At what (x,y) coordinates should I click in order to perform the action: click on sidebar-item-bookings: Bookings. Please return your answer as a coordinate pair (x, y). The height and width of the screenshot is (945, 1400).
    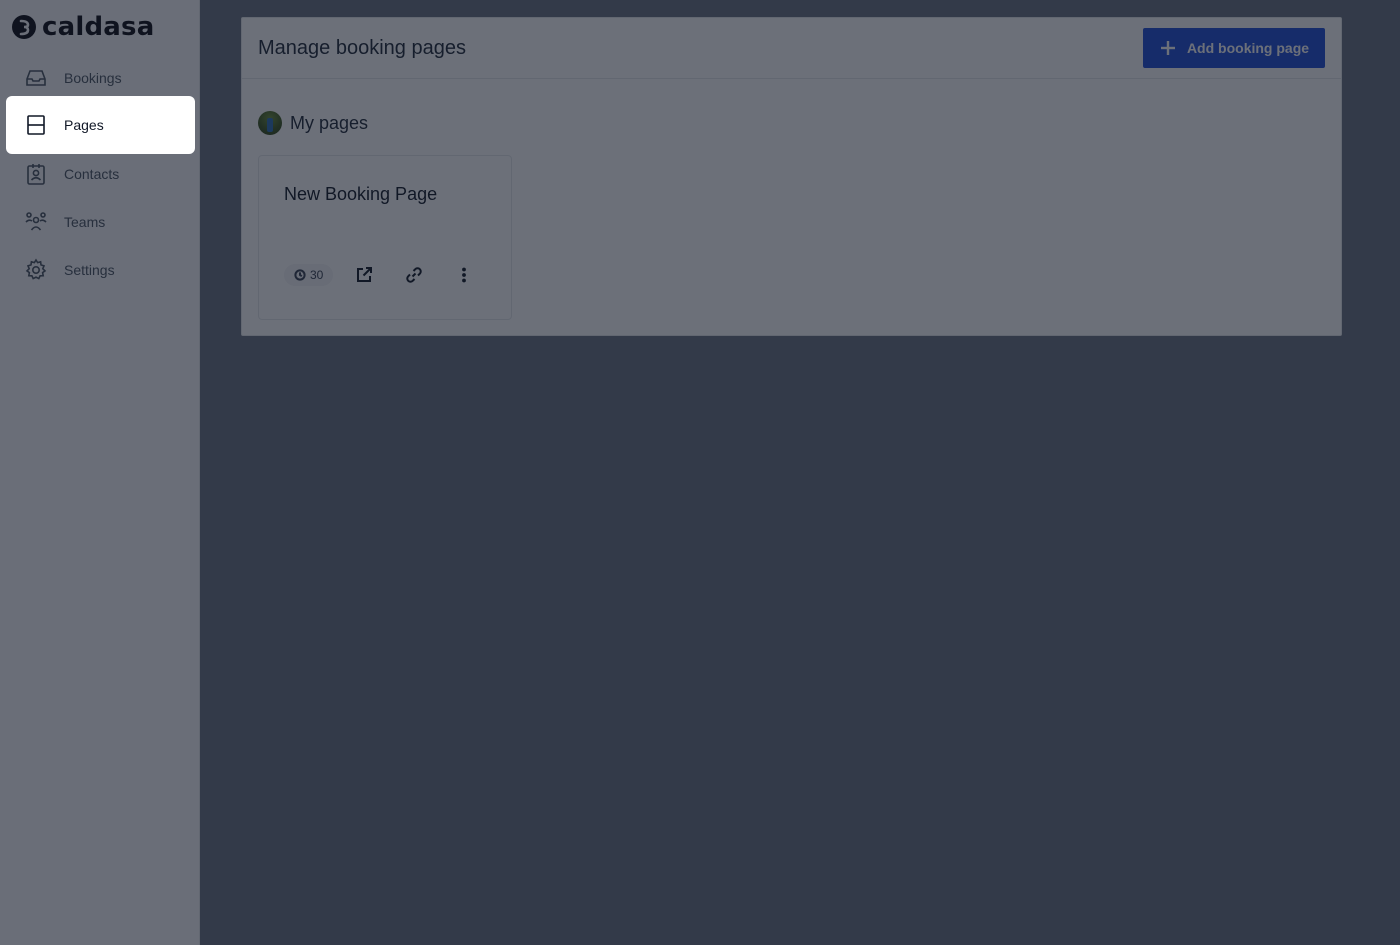
    Looking at the image, I should click on (100, 78).